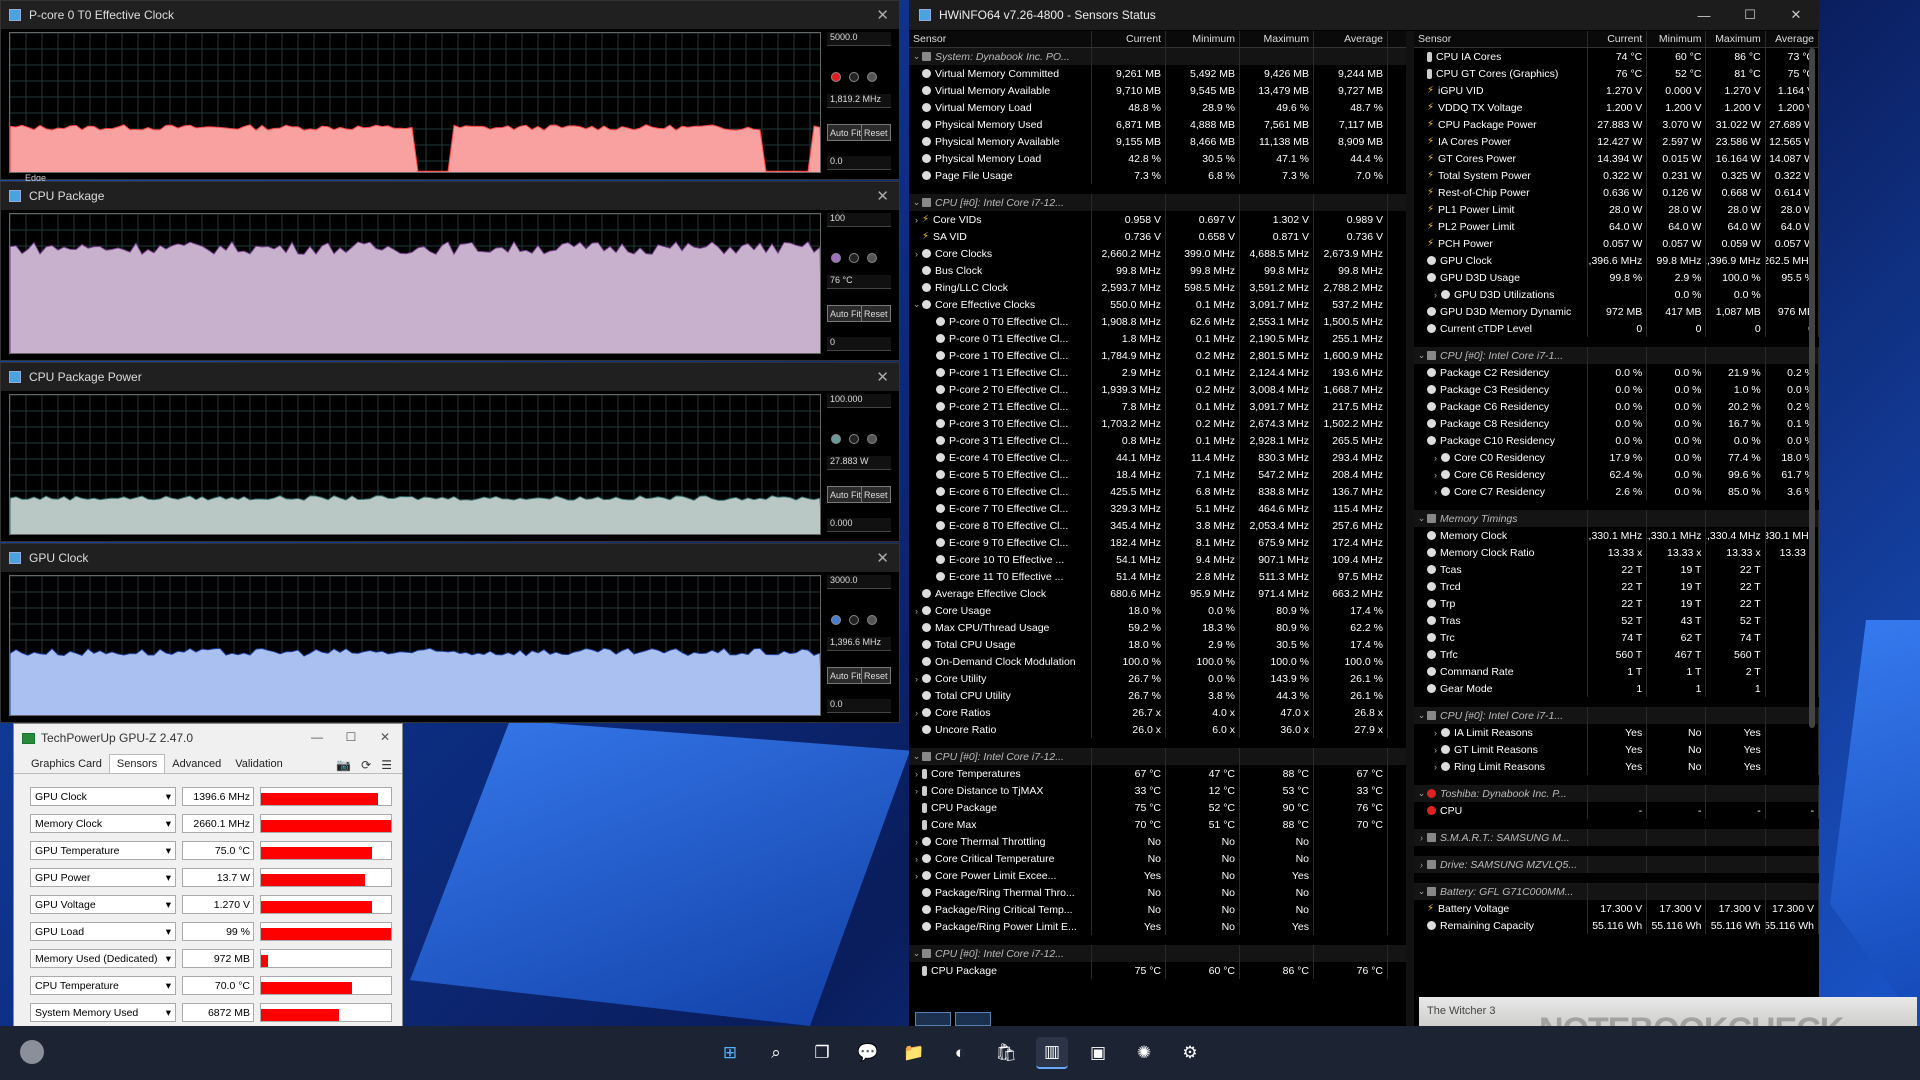 Image resolution: width=1920 pixels, height=1080 pixels. Describe the element at coordinates (1616, 209) in the screenshot. I see `sensor-row: ⚡ PL1 Power Limit 28.0 W 28.0 W 28.0 W 28.0 W` at that location.